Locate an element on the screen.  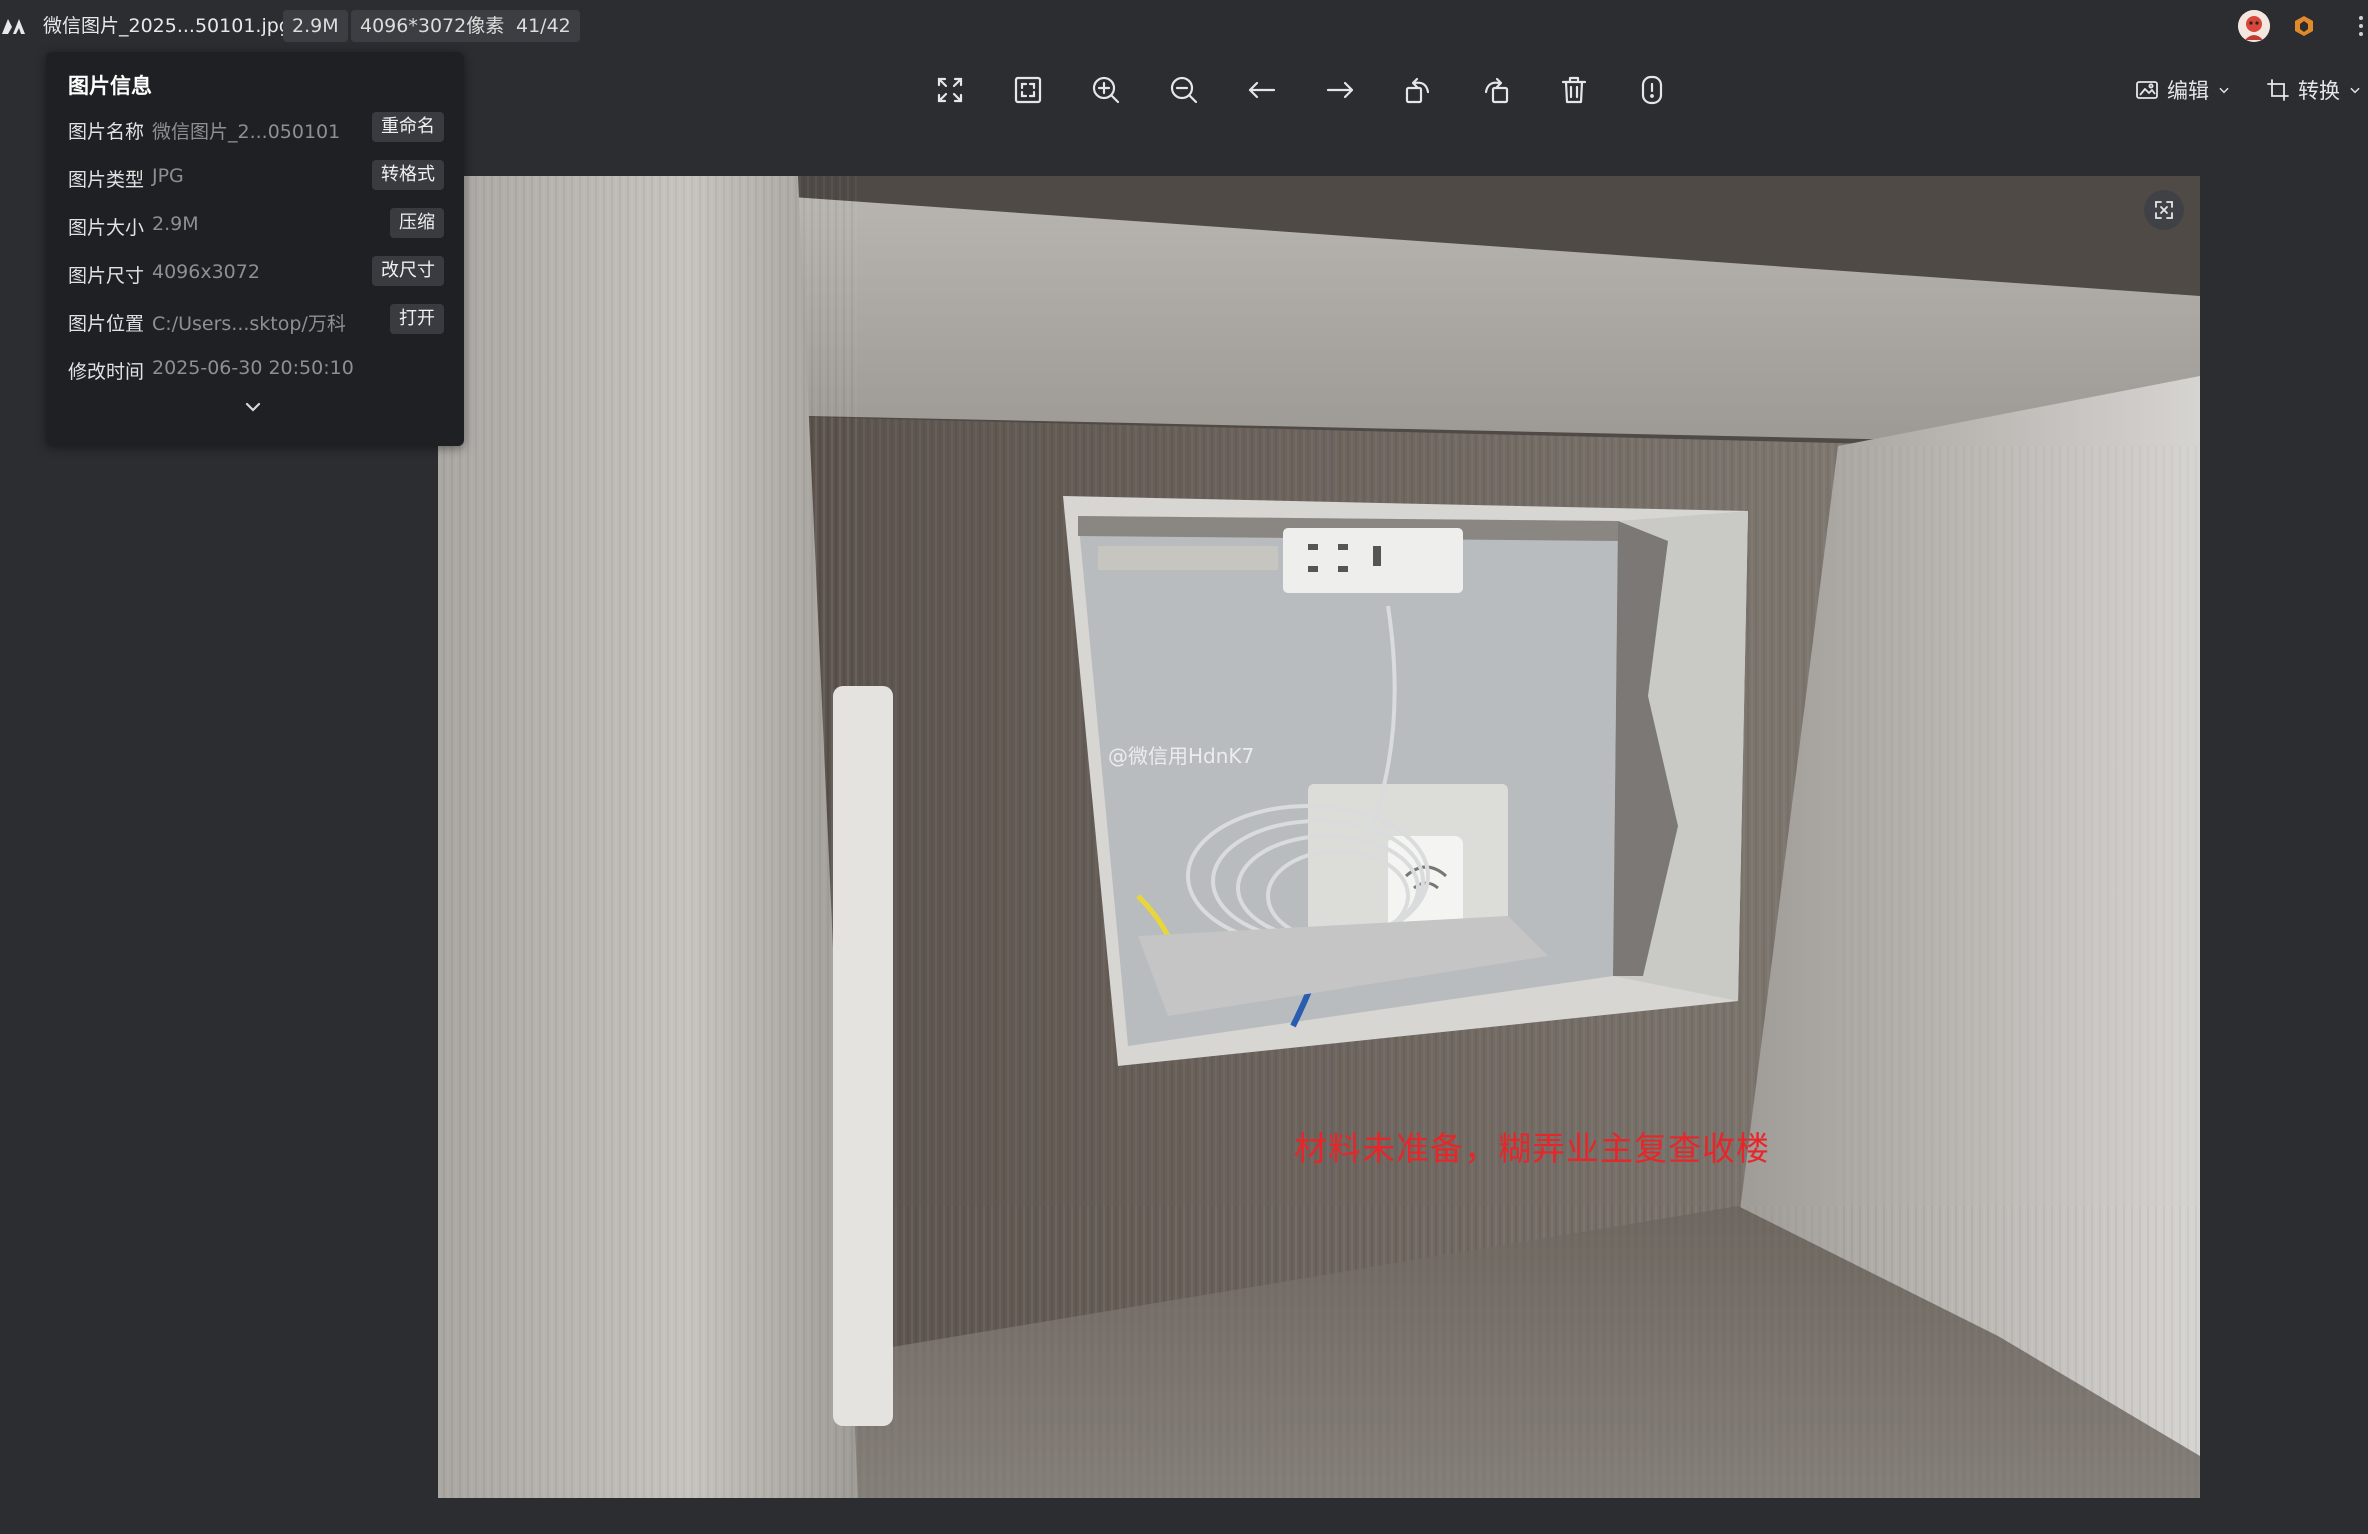
next-button is located at coordinates (1340, 90).